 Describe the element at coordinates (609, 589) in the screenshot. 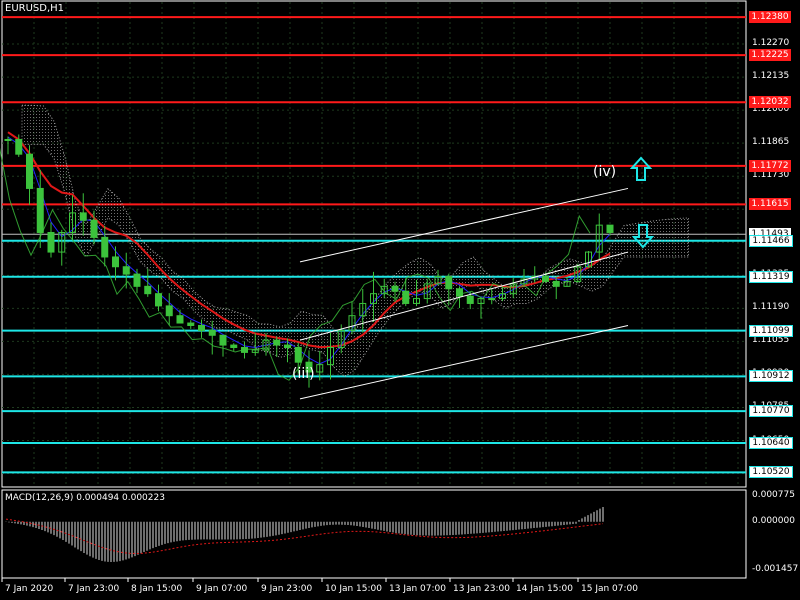

I see `time-tick-label: 15 Jan 07:00` at that location.